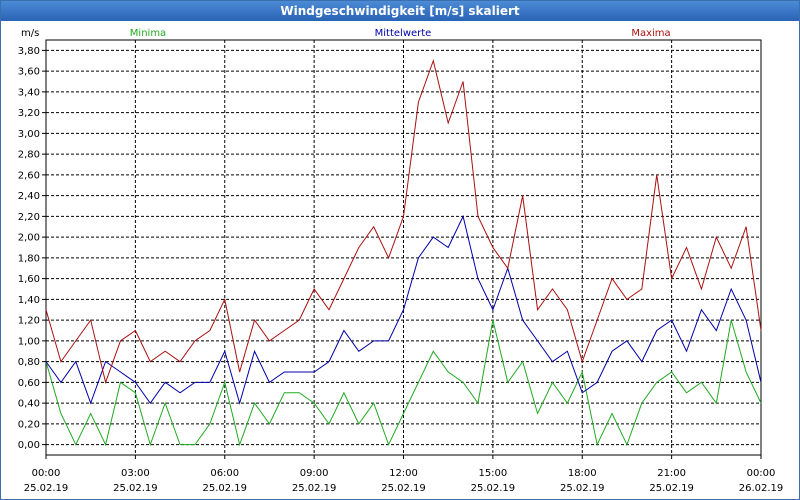 The height and width of the screenshot is (500, 800). Describe the element at coordinates (400, 11) in the screenshot. I see `window-title: Windgeschwindigkeit [m/s] skaliert` at that location.